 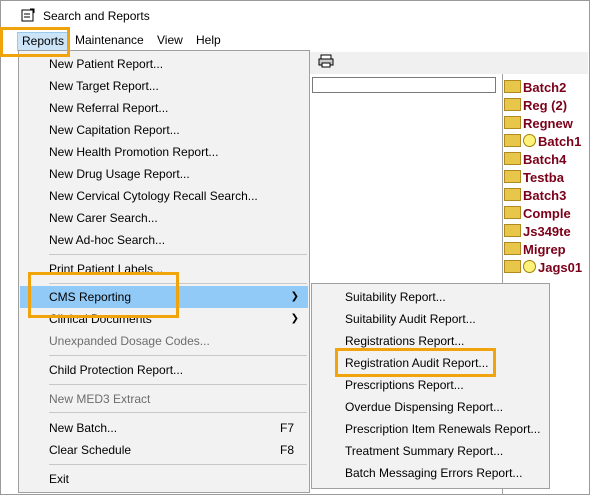 I want to click on menu-maintenance: Maintenance, so click(x=109, y=40).